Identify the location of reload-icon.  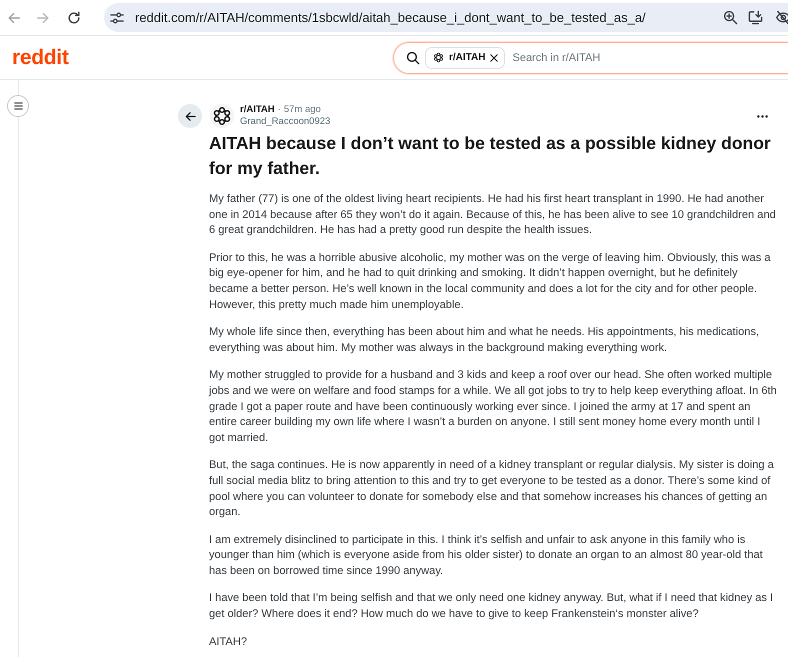
(74, 17).